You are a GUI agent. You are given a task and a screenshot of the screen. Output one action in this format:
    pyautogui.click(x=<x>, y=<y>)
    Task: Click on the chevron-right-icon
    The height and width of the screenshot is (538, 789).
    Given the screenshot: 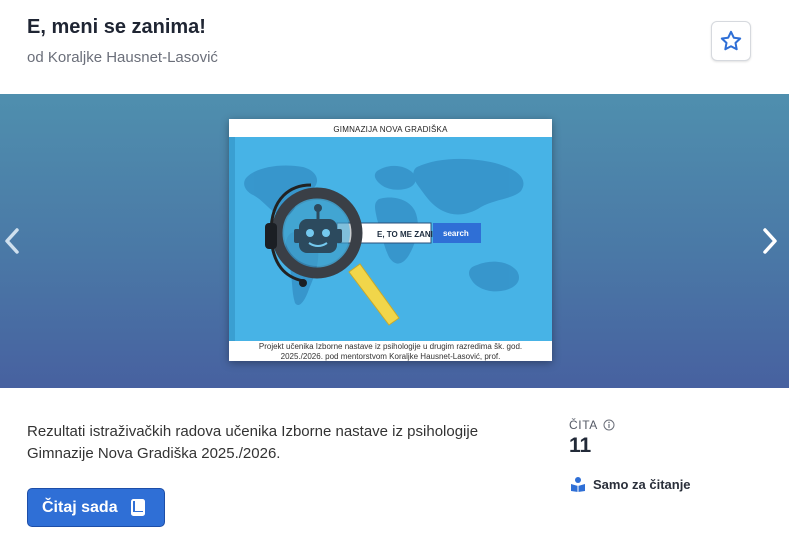 What is the action you would take?
    pyautogui.click(x=770, y=241)
    